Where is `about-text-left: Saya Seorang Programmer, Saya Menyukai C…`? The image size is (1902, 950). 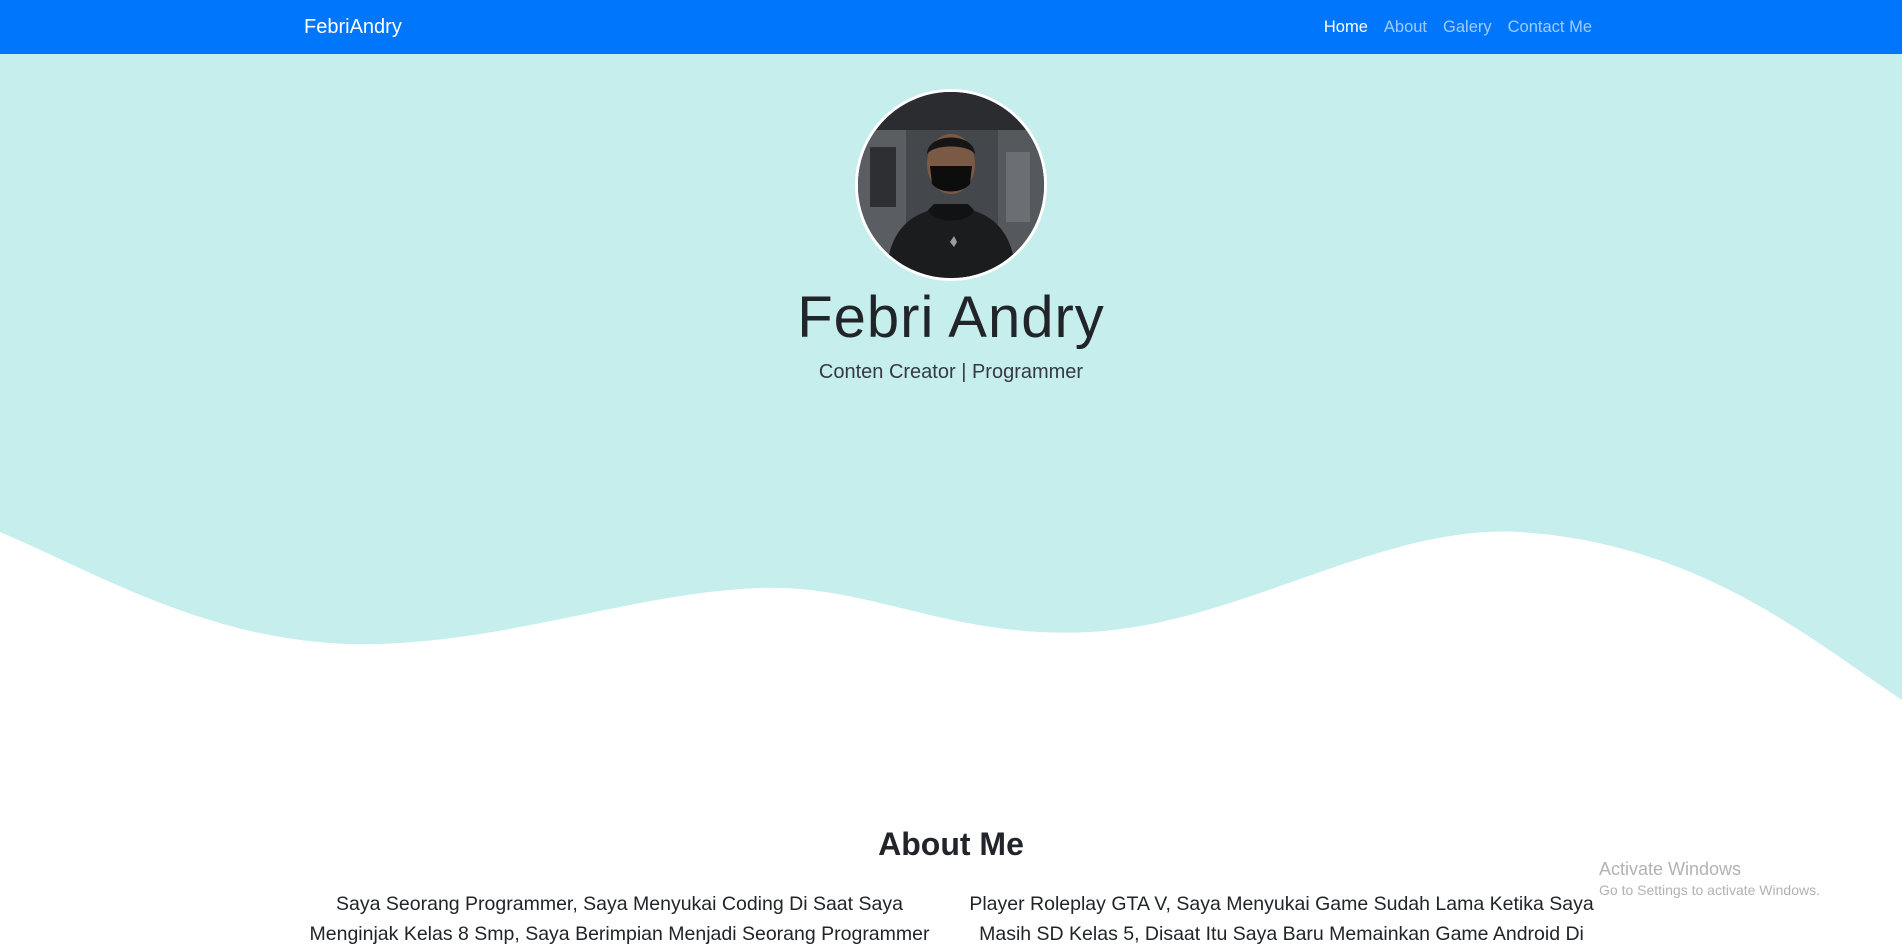
about-text-left: Saya Seorang Programmer, Saya Menyukai C… is located at coordinates (619, 919).